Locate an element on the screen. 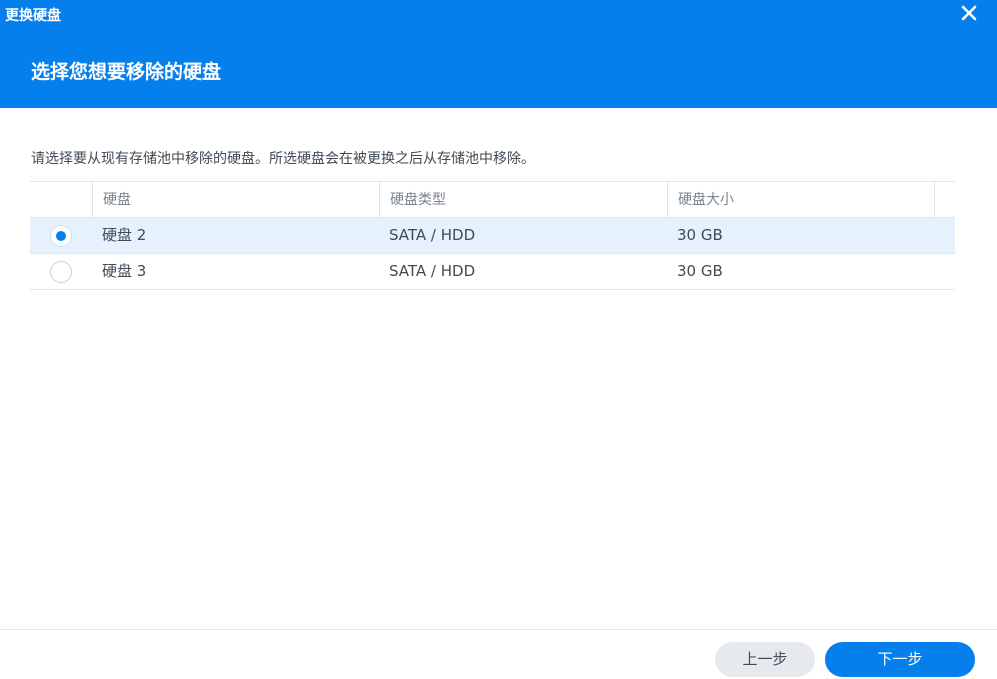  column-header-size: 硬盘大小 is located at coordinates (800, 200).